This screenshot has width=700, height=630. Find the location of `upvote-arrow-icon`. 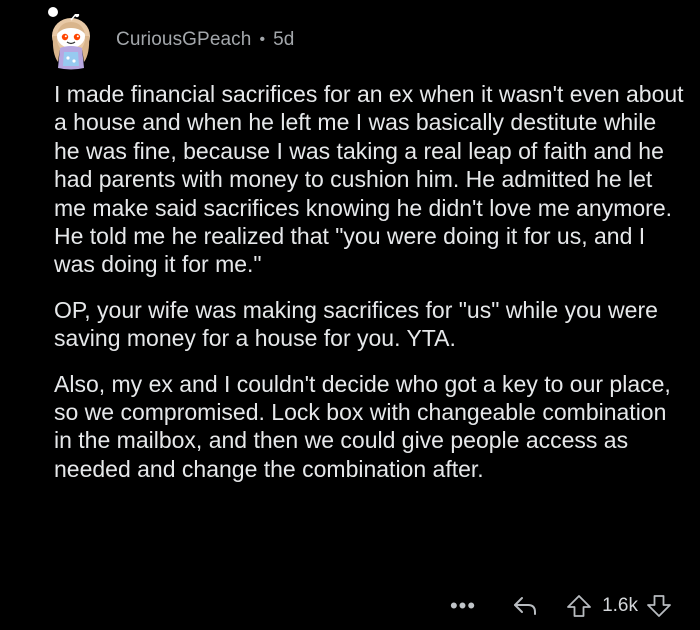

upvote-arrow-icon is located at coordinates (579, 606).